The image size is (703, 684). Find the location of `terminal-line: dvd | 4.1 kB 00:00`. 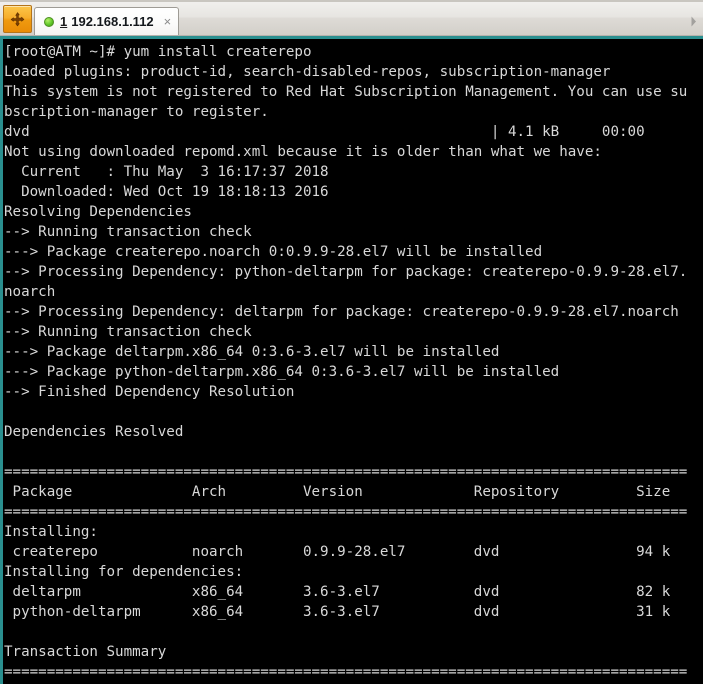

terminal-line: dvd | 4.1 kB 00:00 is located at coordinates (324, 132).